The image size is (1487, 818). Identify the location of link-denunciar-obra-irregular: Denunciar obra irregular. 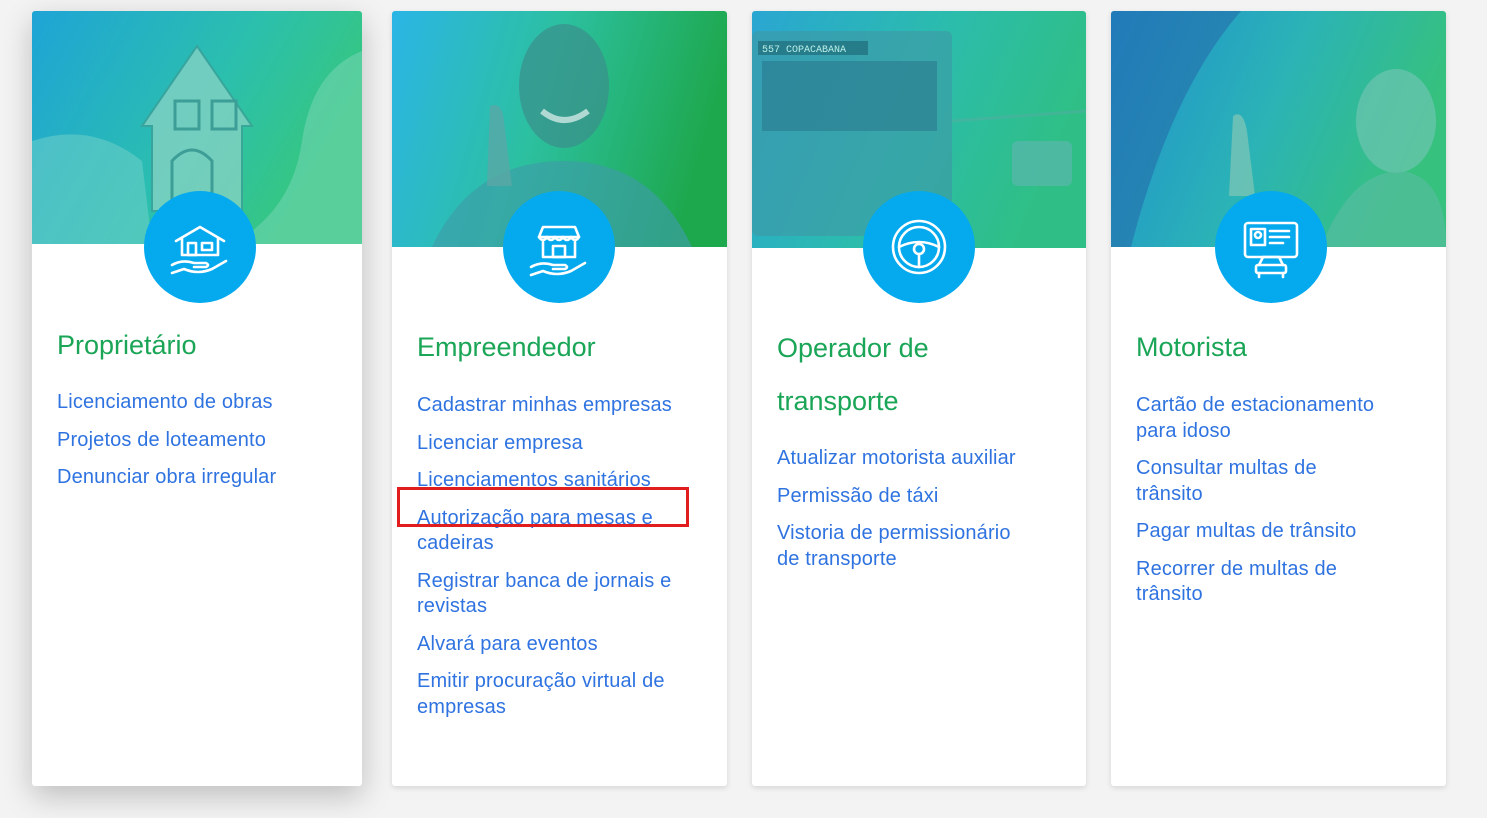
(194, 478).